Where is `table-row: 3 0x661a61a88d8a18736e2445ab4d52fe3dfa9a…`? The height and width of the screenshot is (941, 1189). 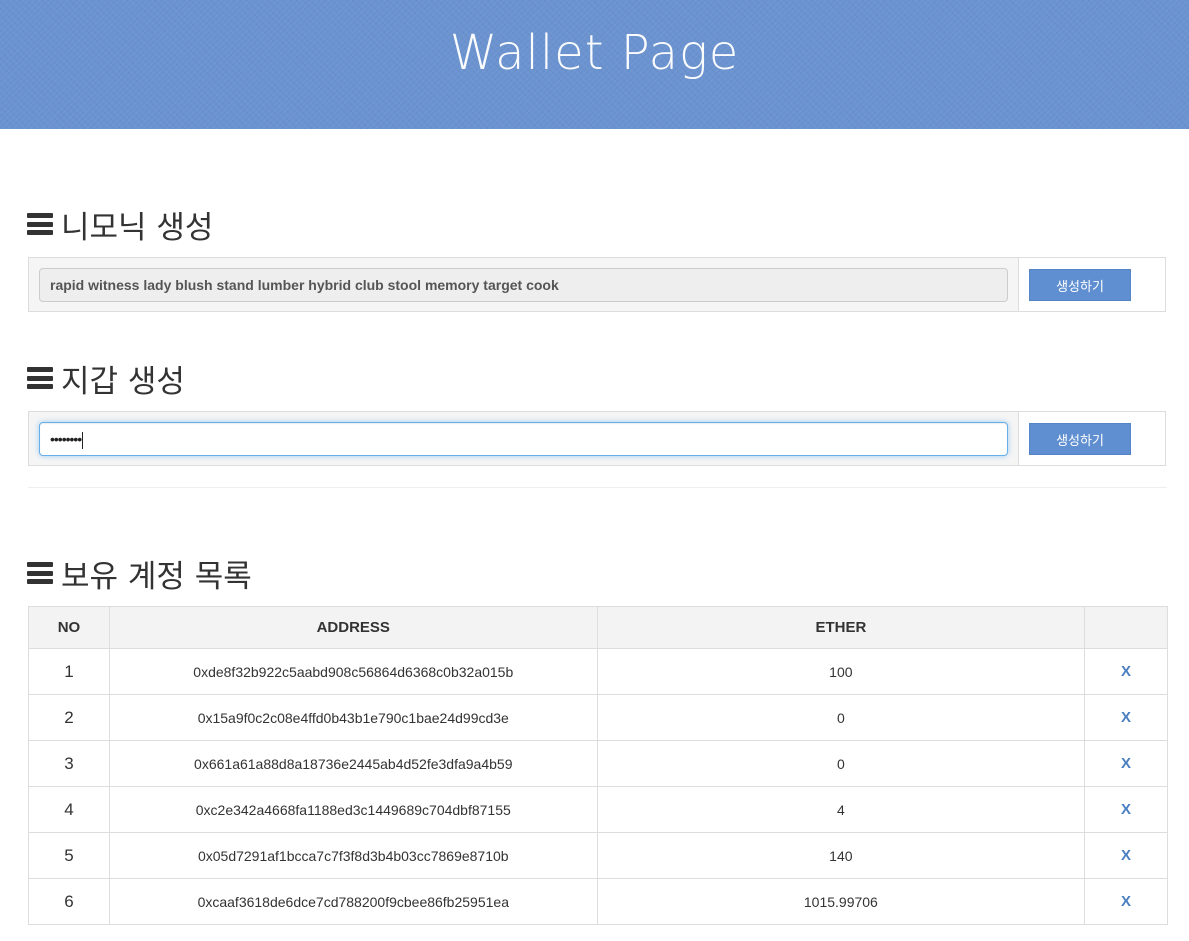 table-row: 3 0x661a61a88d8a18736e2445ab4d52fe3dfa9a… is located at coordinates (598, 763).